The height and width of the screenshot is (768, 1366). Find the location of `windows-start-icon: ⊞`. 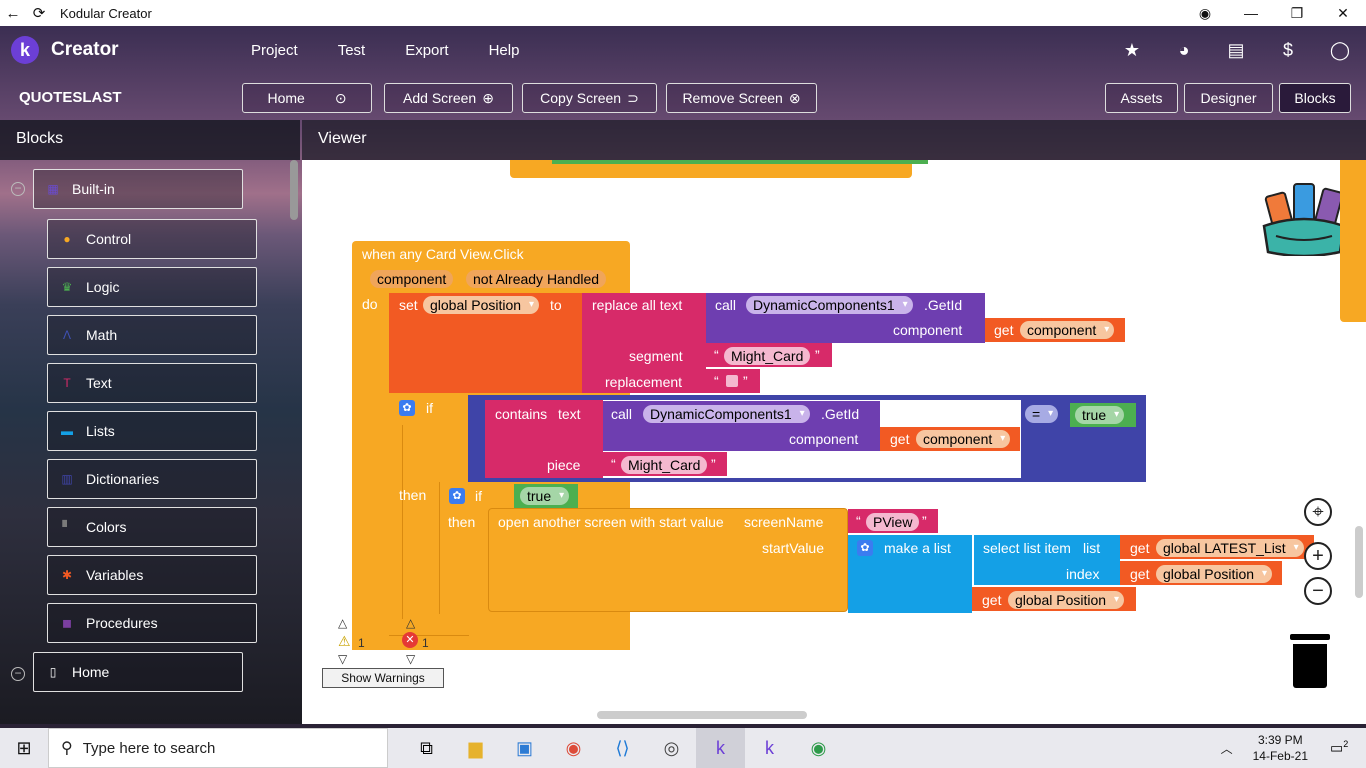

windows-start-icon: ⊞ is located at coordinates (24, 748).